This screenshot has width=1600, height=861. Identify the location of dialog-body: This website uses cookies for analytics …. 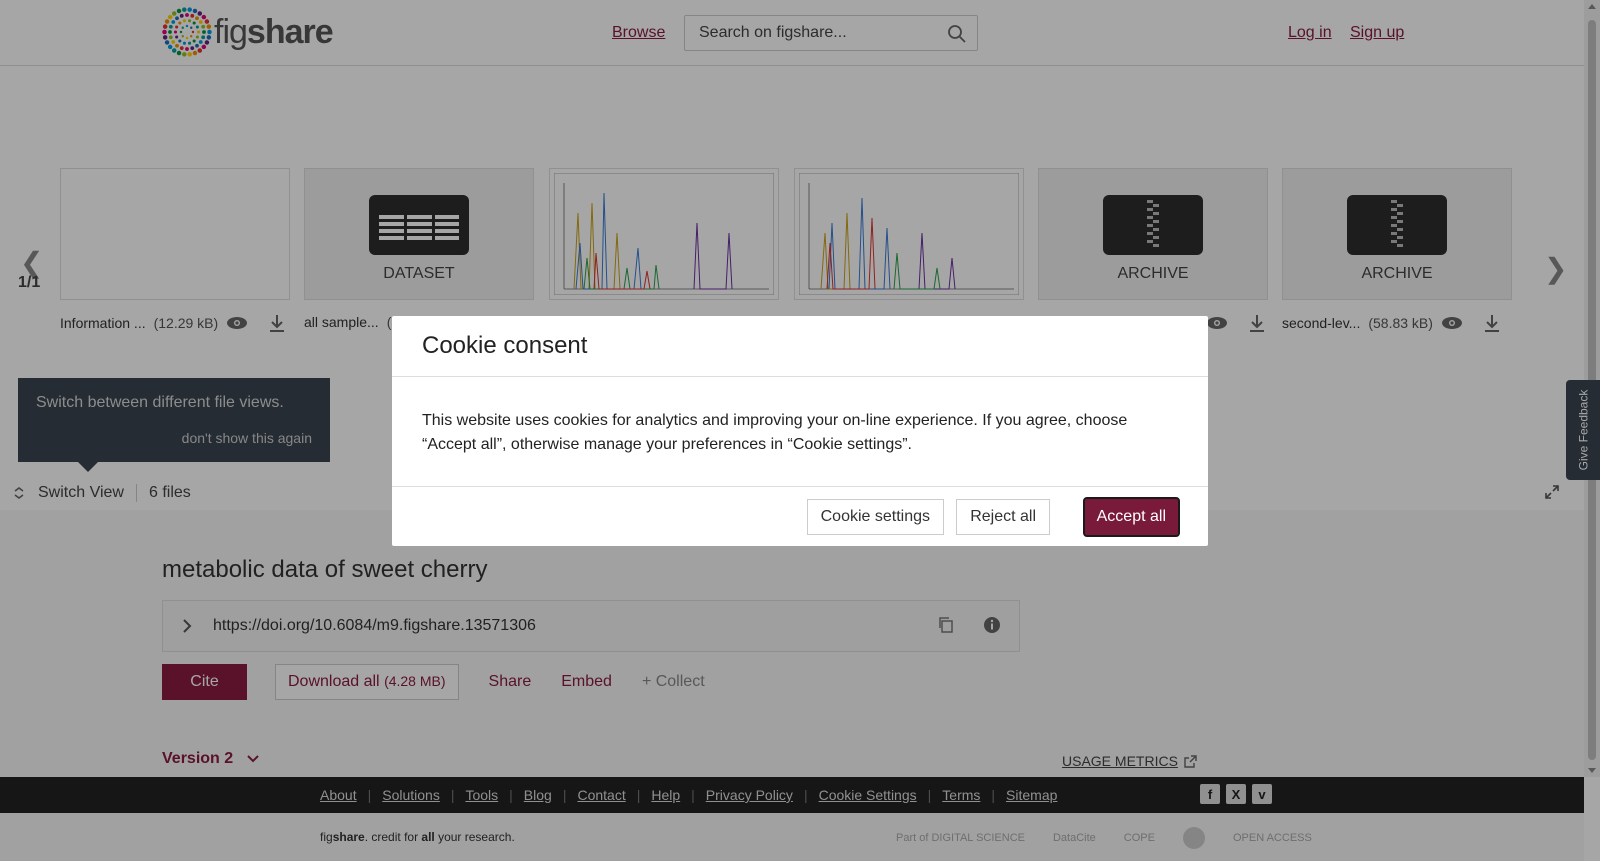
(800, 432).